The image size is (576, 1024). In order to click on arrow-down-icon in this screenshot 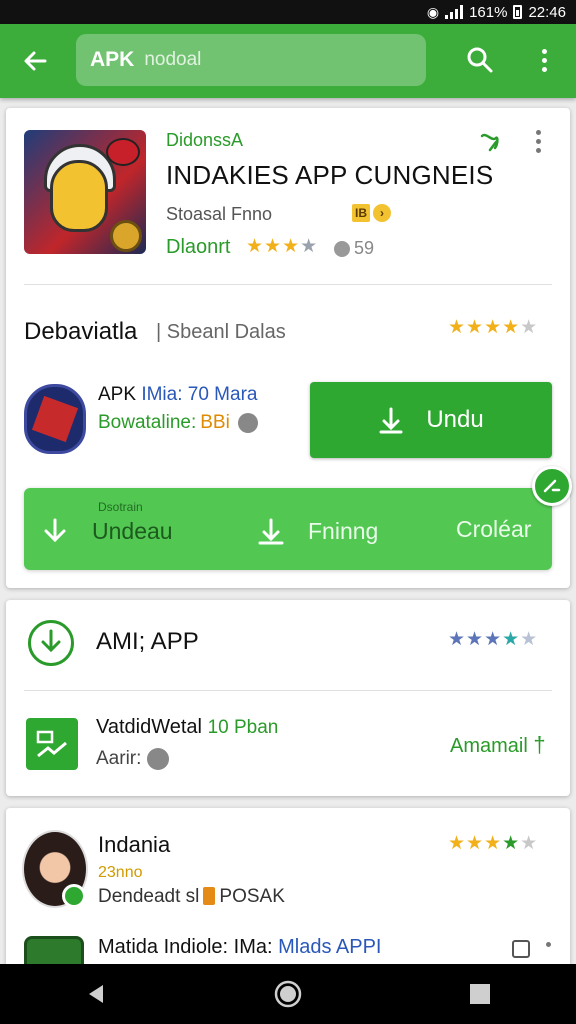, I will do `click(55, 530)`.